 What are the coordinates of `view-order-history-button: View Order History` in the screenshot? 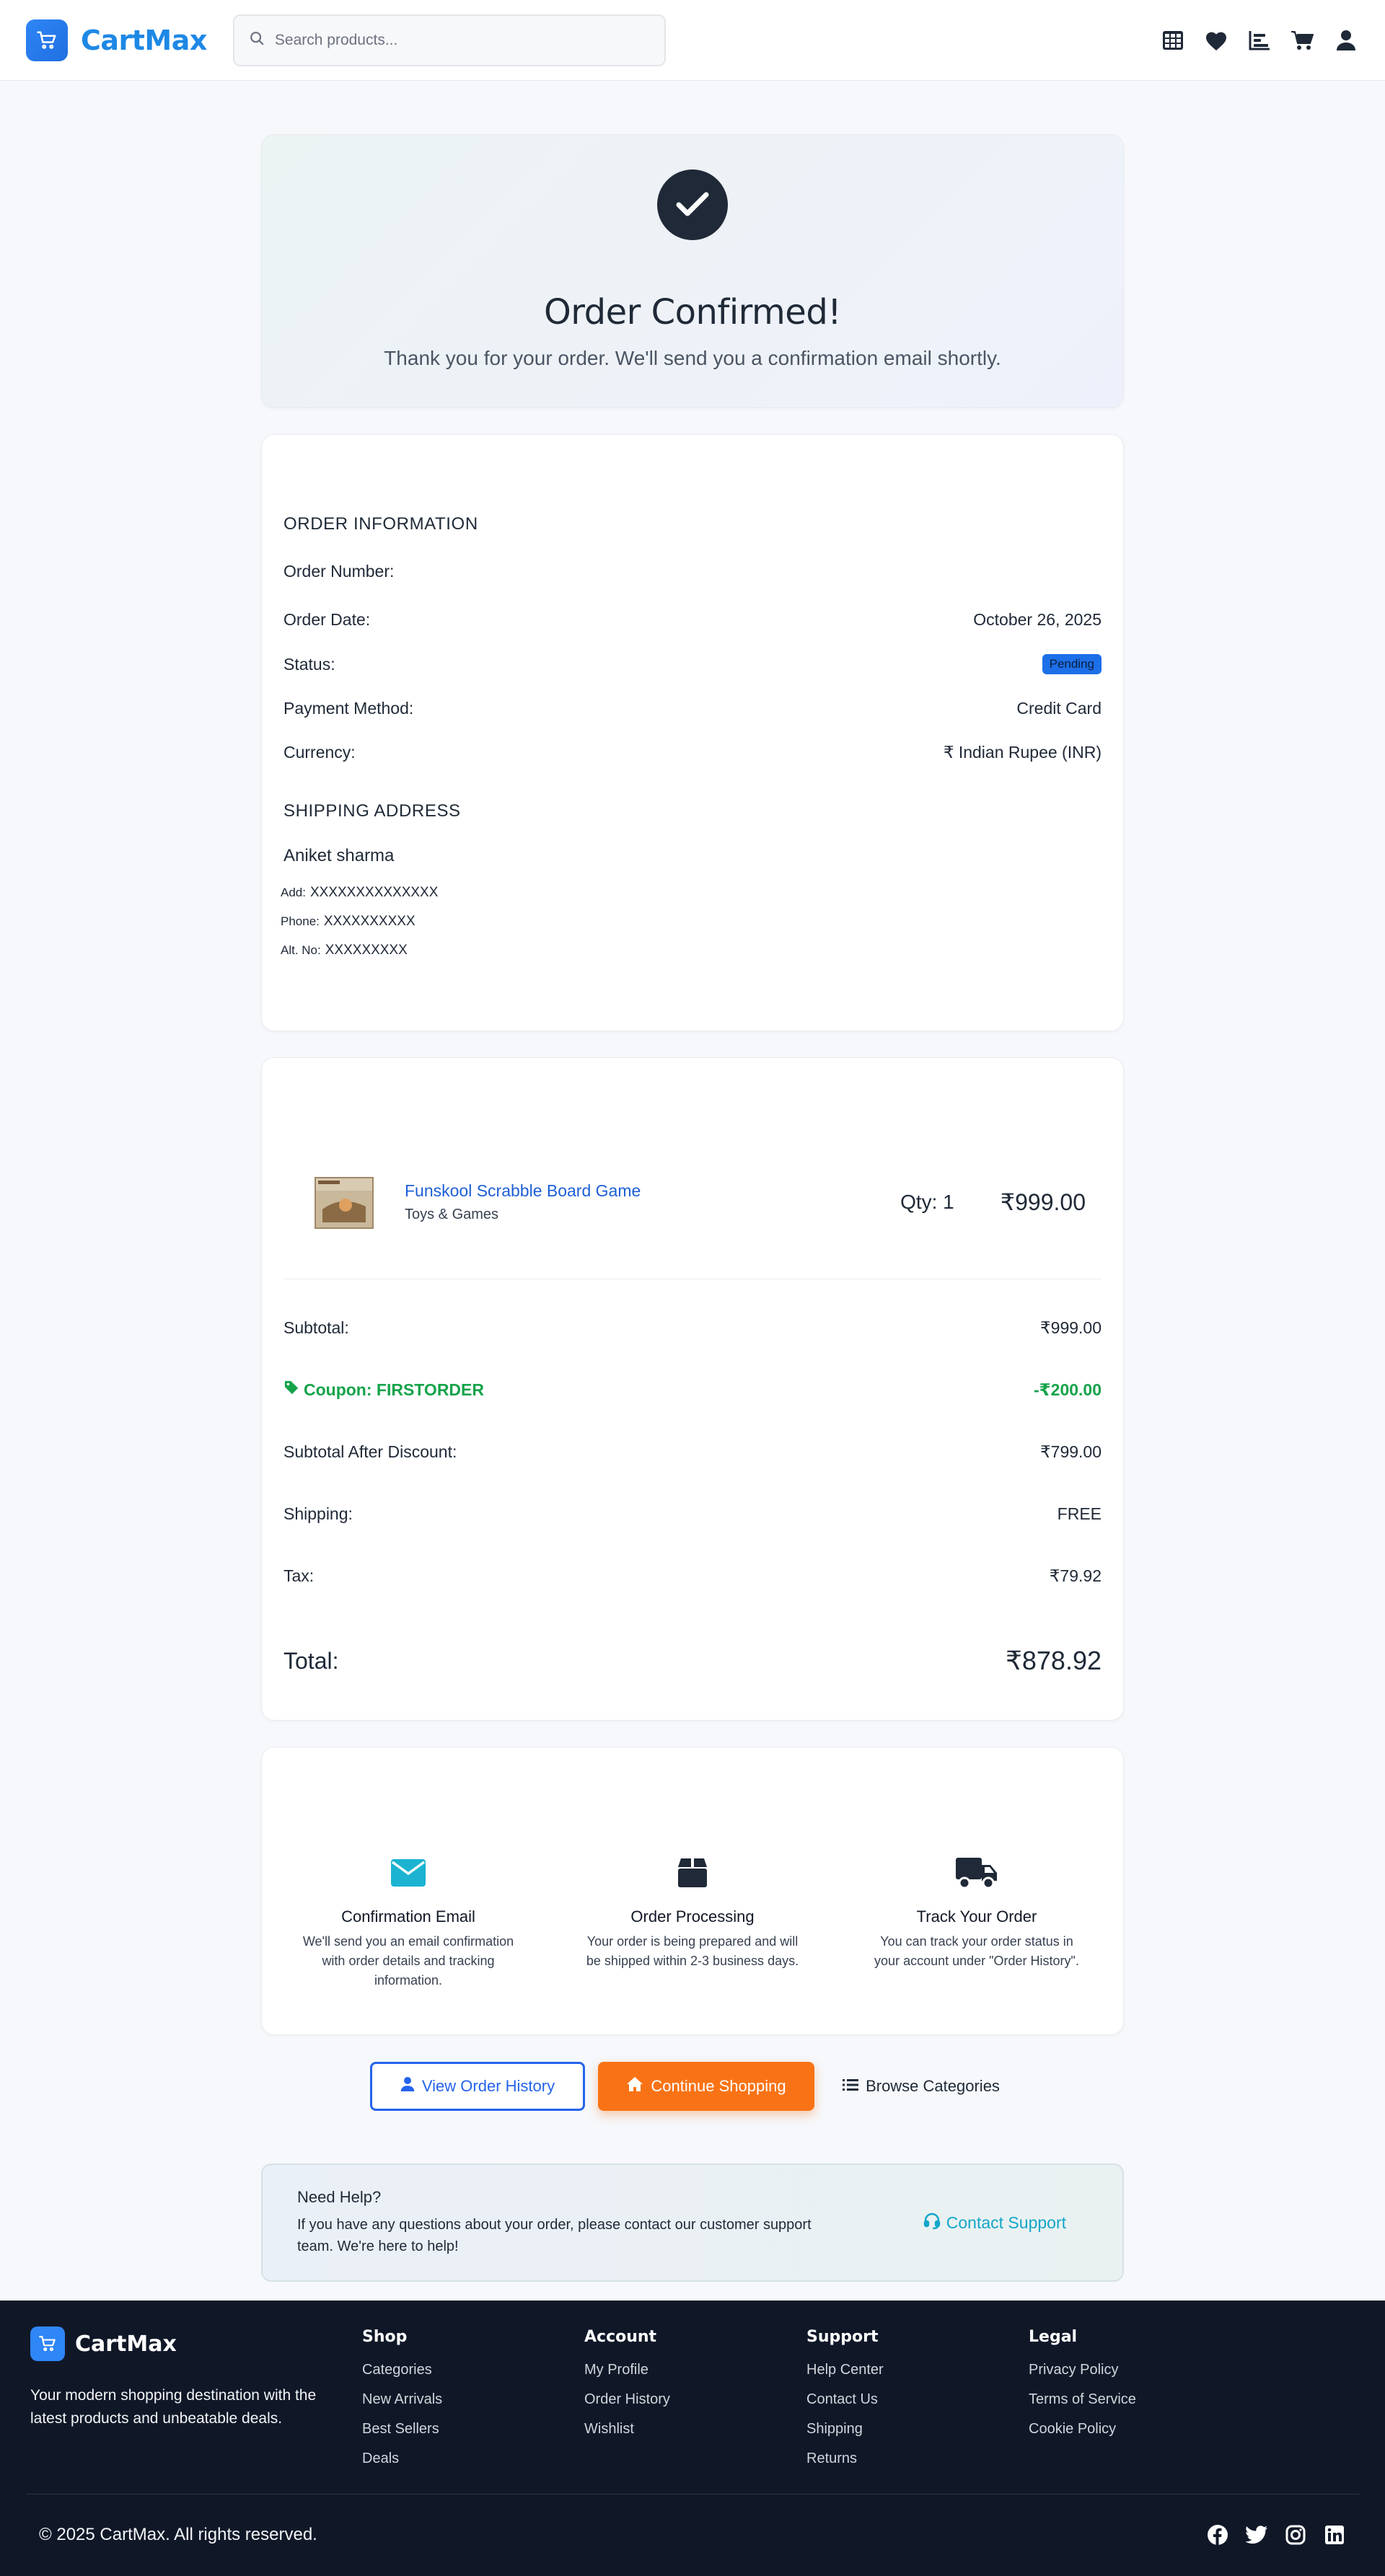 It's located at (477, 2086).